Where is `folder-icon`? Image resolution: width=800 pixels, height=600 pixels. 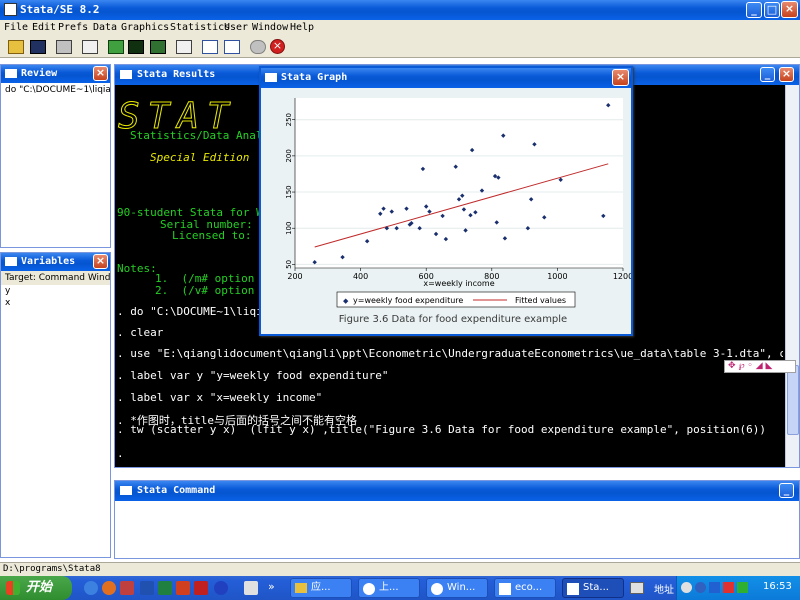 folder-icon is located at coordinates (301, 588).